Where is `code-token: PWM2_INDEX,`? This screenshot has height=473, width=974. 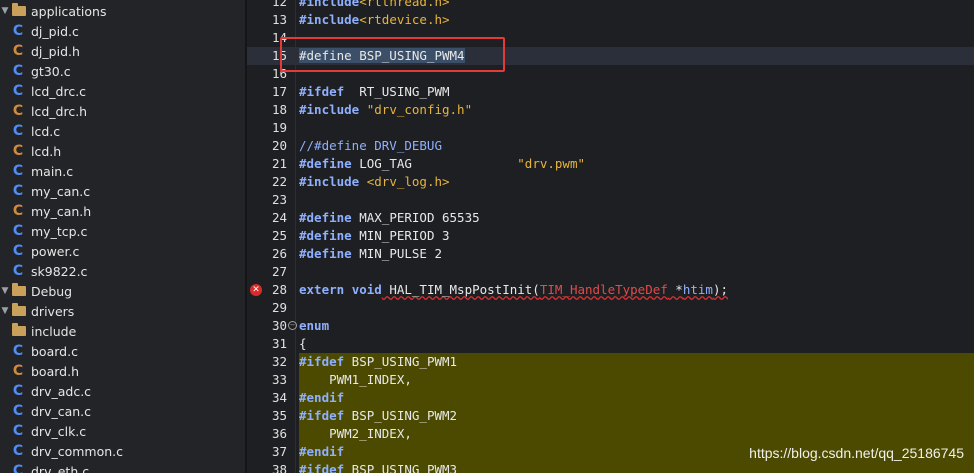
code-token: PWM2_INDEX, is located at coordinates (355, 433).